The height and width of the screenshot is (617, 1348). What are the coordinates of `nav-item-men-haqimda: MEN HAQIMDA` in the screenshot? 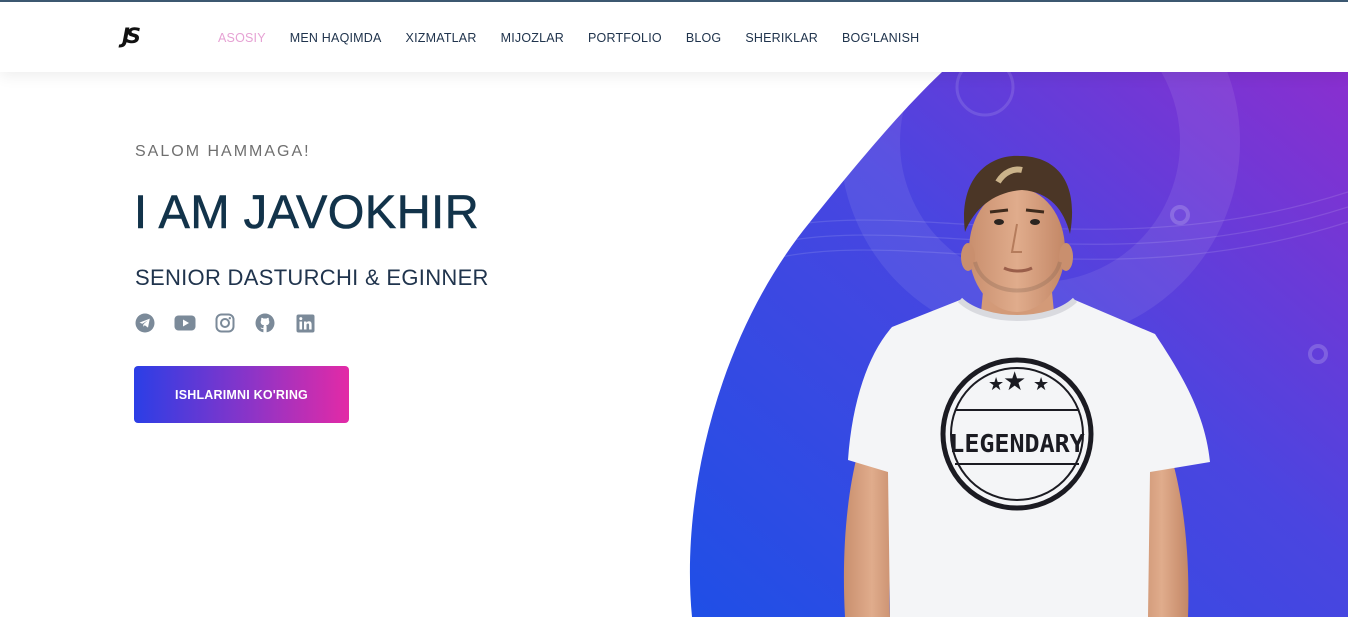 It's located at (336, 38).